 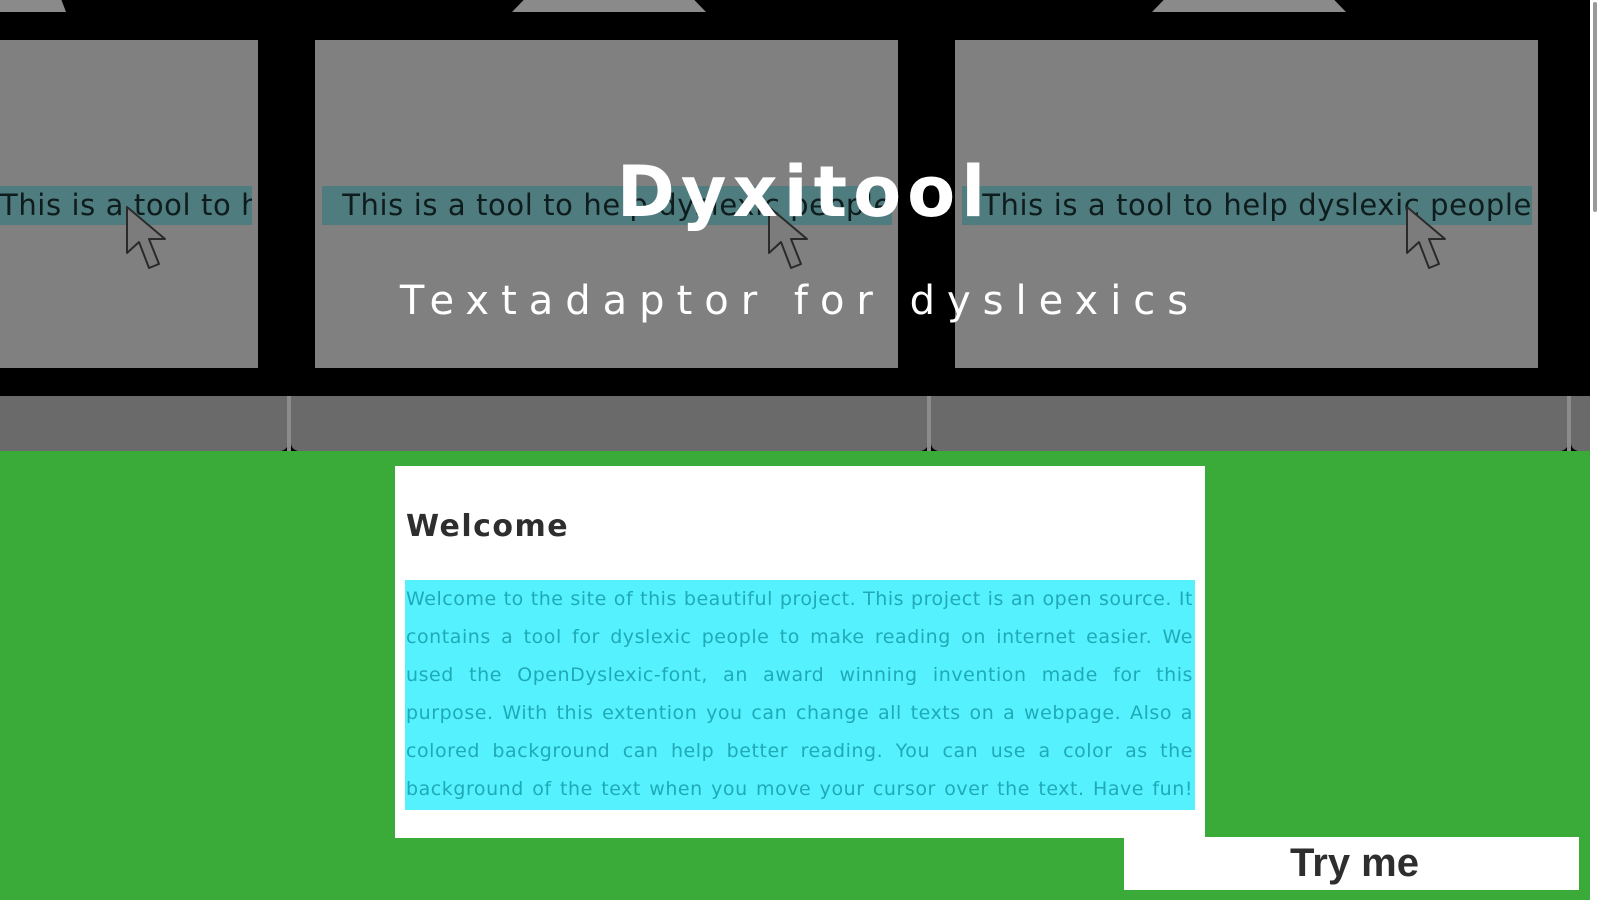 What do you see at coordinates (804, 191) in the screenshot?
I see `site-title: Dyxitool` at bounding box center [804, 191].